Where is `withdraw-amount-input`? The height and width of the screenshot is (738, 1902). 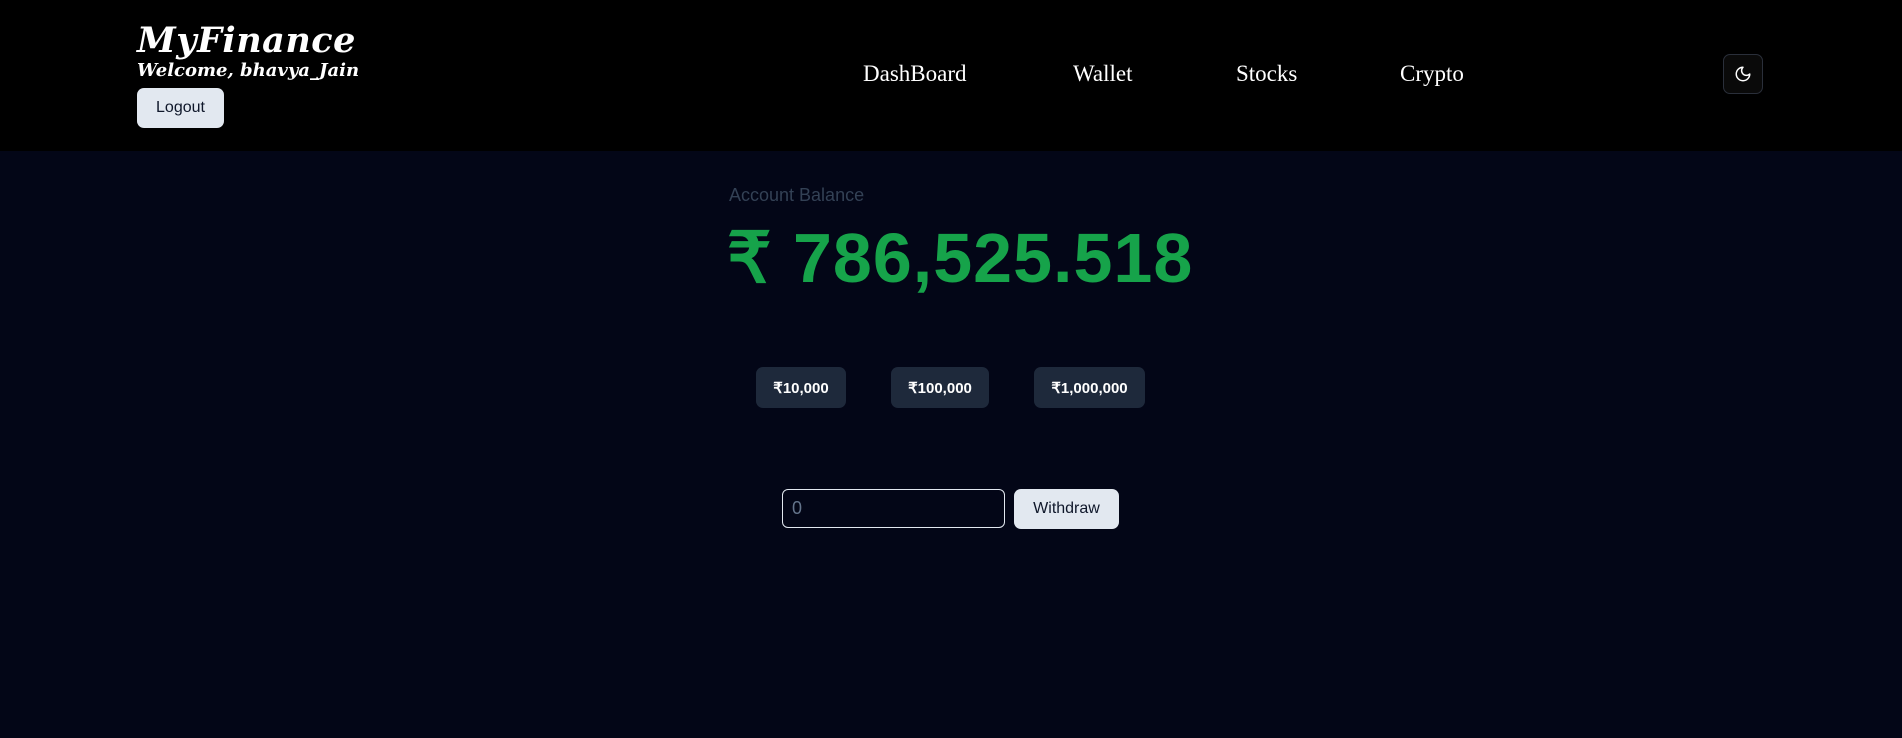 withdraw-amount-input is located at coordinates (893, 508).